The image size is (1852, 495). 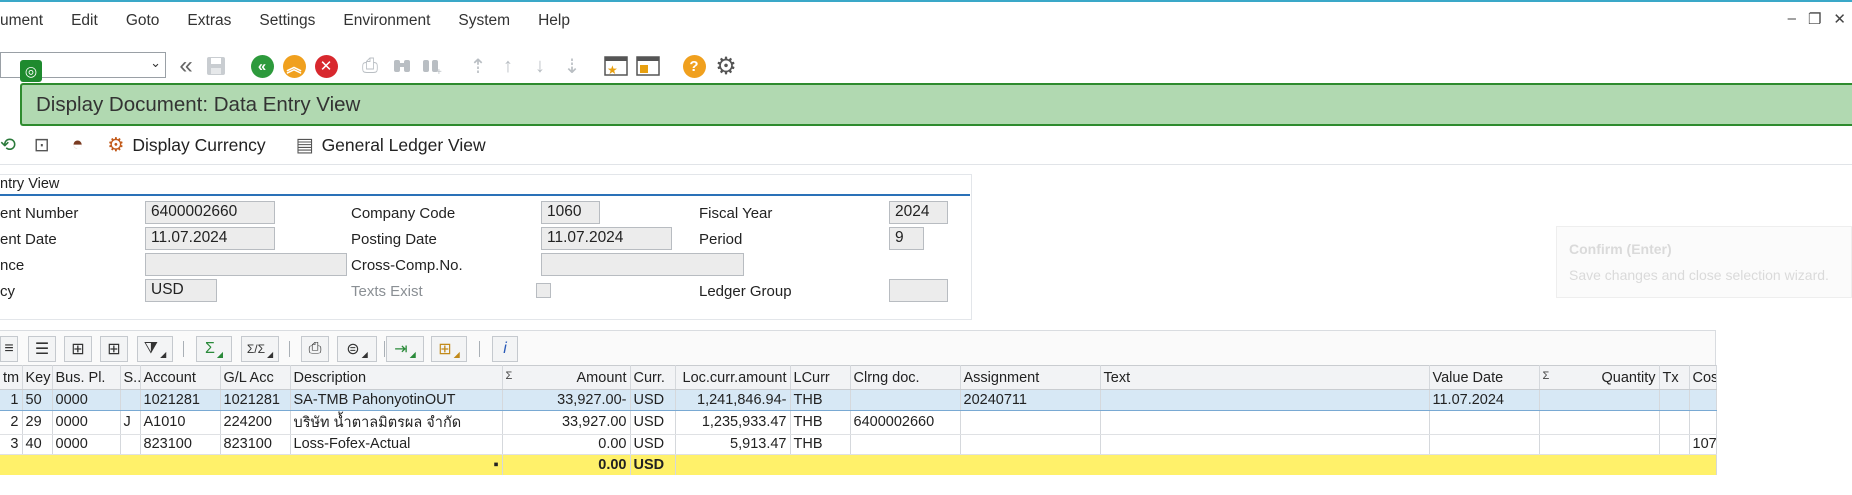 I want to click on col-text: Text, so click(x=1265, y=377).